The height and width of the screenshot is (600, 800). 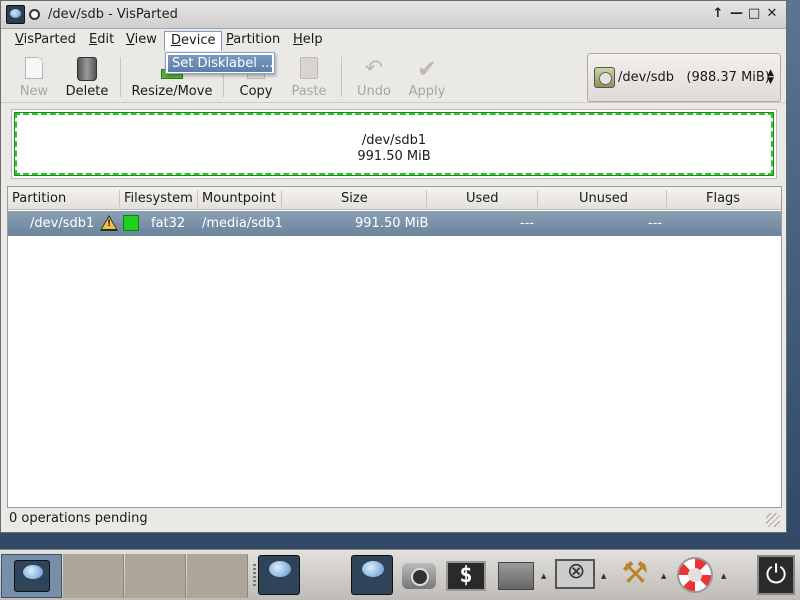 What do you see at coordinates (604, 77) in the screenshot?
I see `hard-disk-icon` at bounding box center [604, 77].